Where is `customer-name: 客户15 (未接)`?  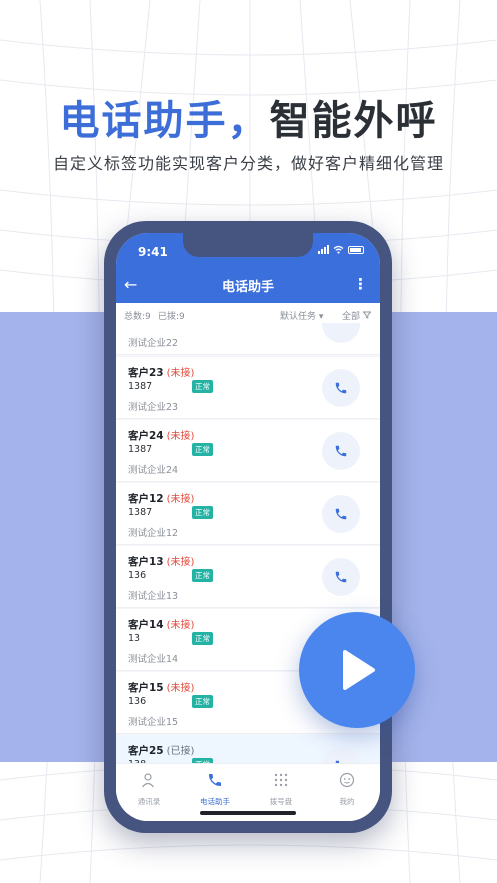 customer-name: 客户15 (未接) is located at coordinates (161, 688).